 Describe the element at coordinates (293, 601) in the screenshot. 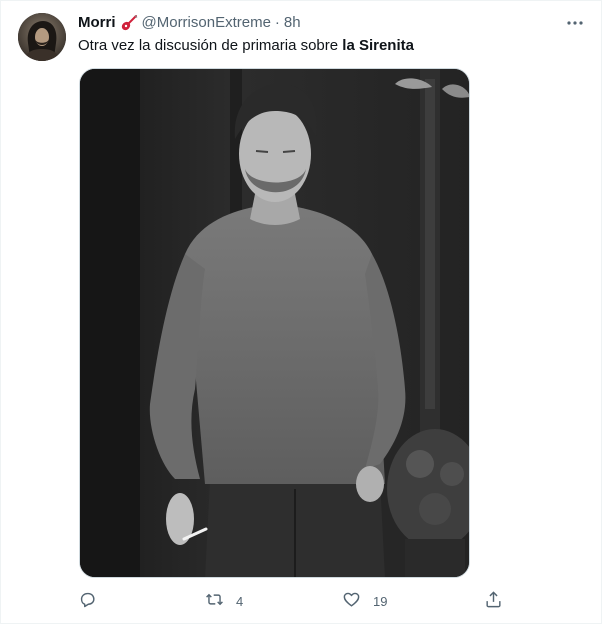

I see `tweet-actions: 4 19` at that location.